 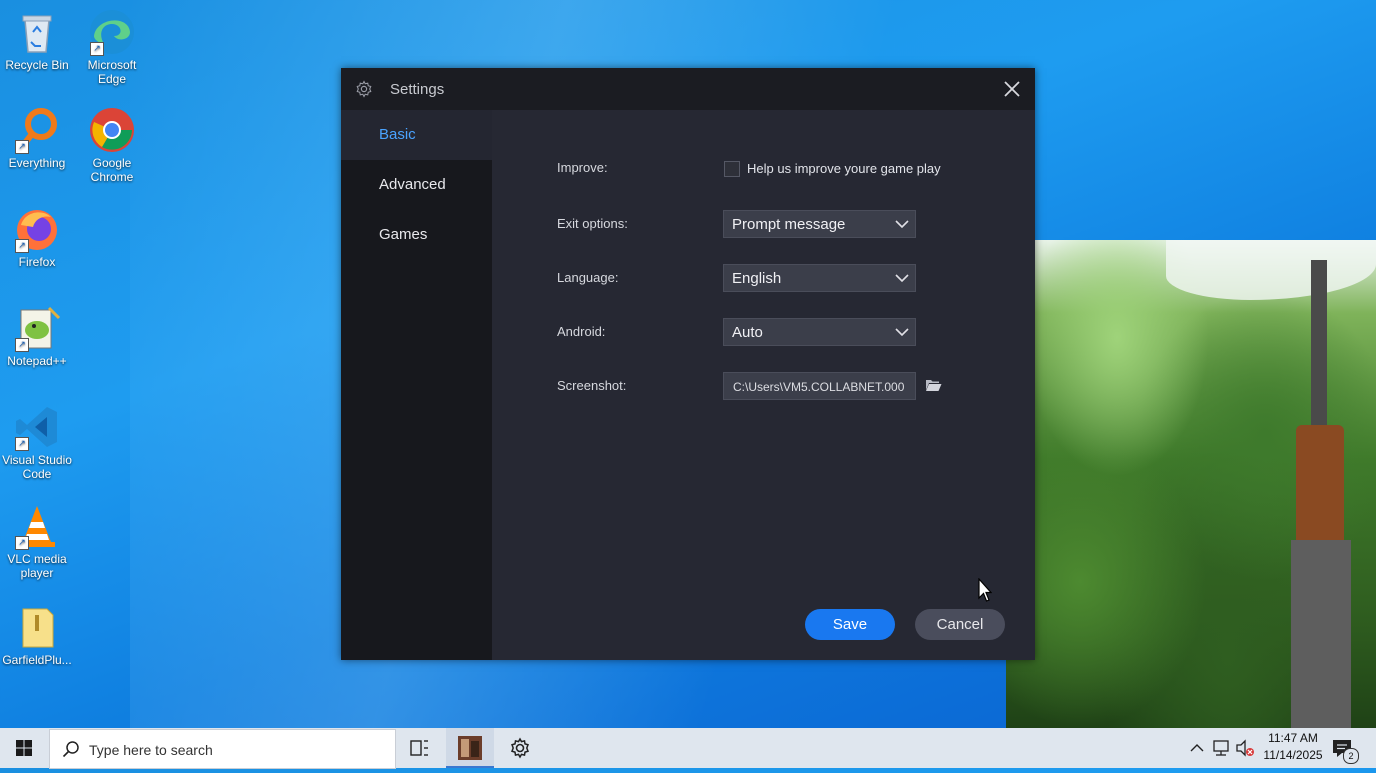 What do you see at coordinates (732, 169) in the screenshot?
I see `improve-checkbox` at bounding box center [732, 169].